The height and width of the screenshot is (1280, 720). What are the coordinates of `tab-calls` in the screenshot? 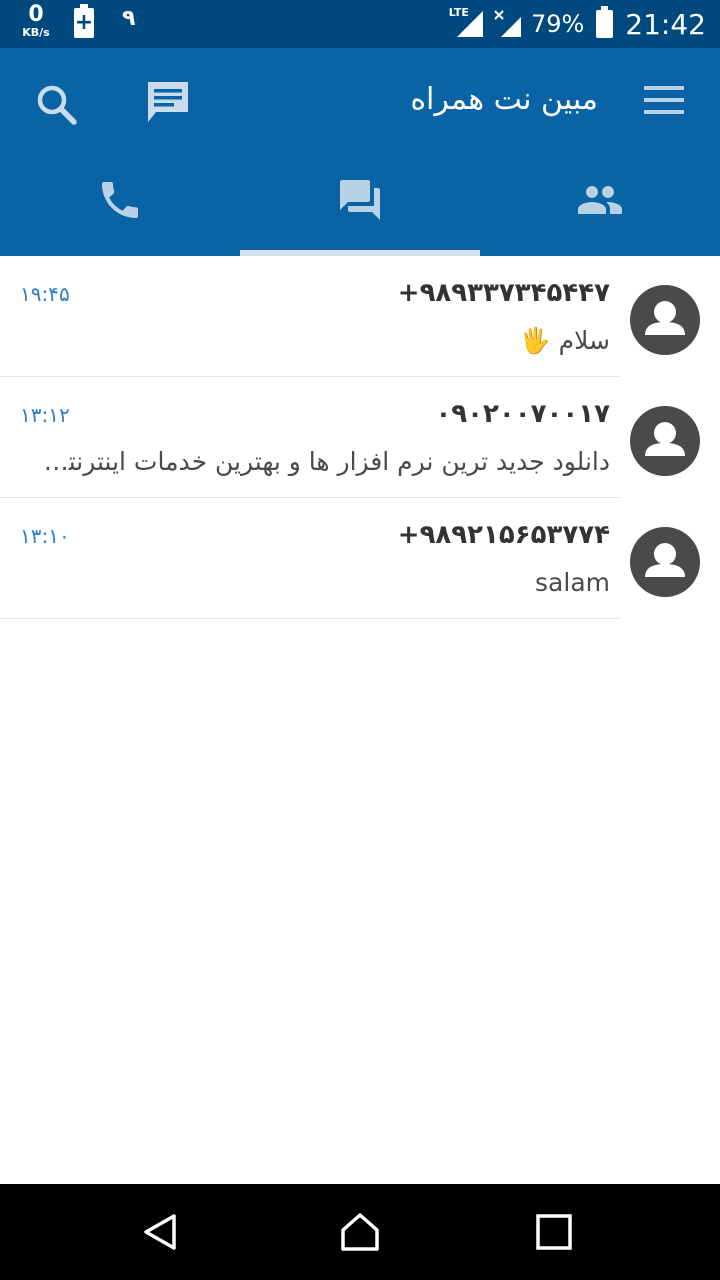 It's located at (120, 204).